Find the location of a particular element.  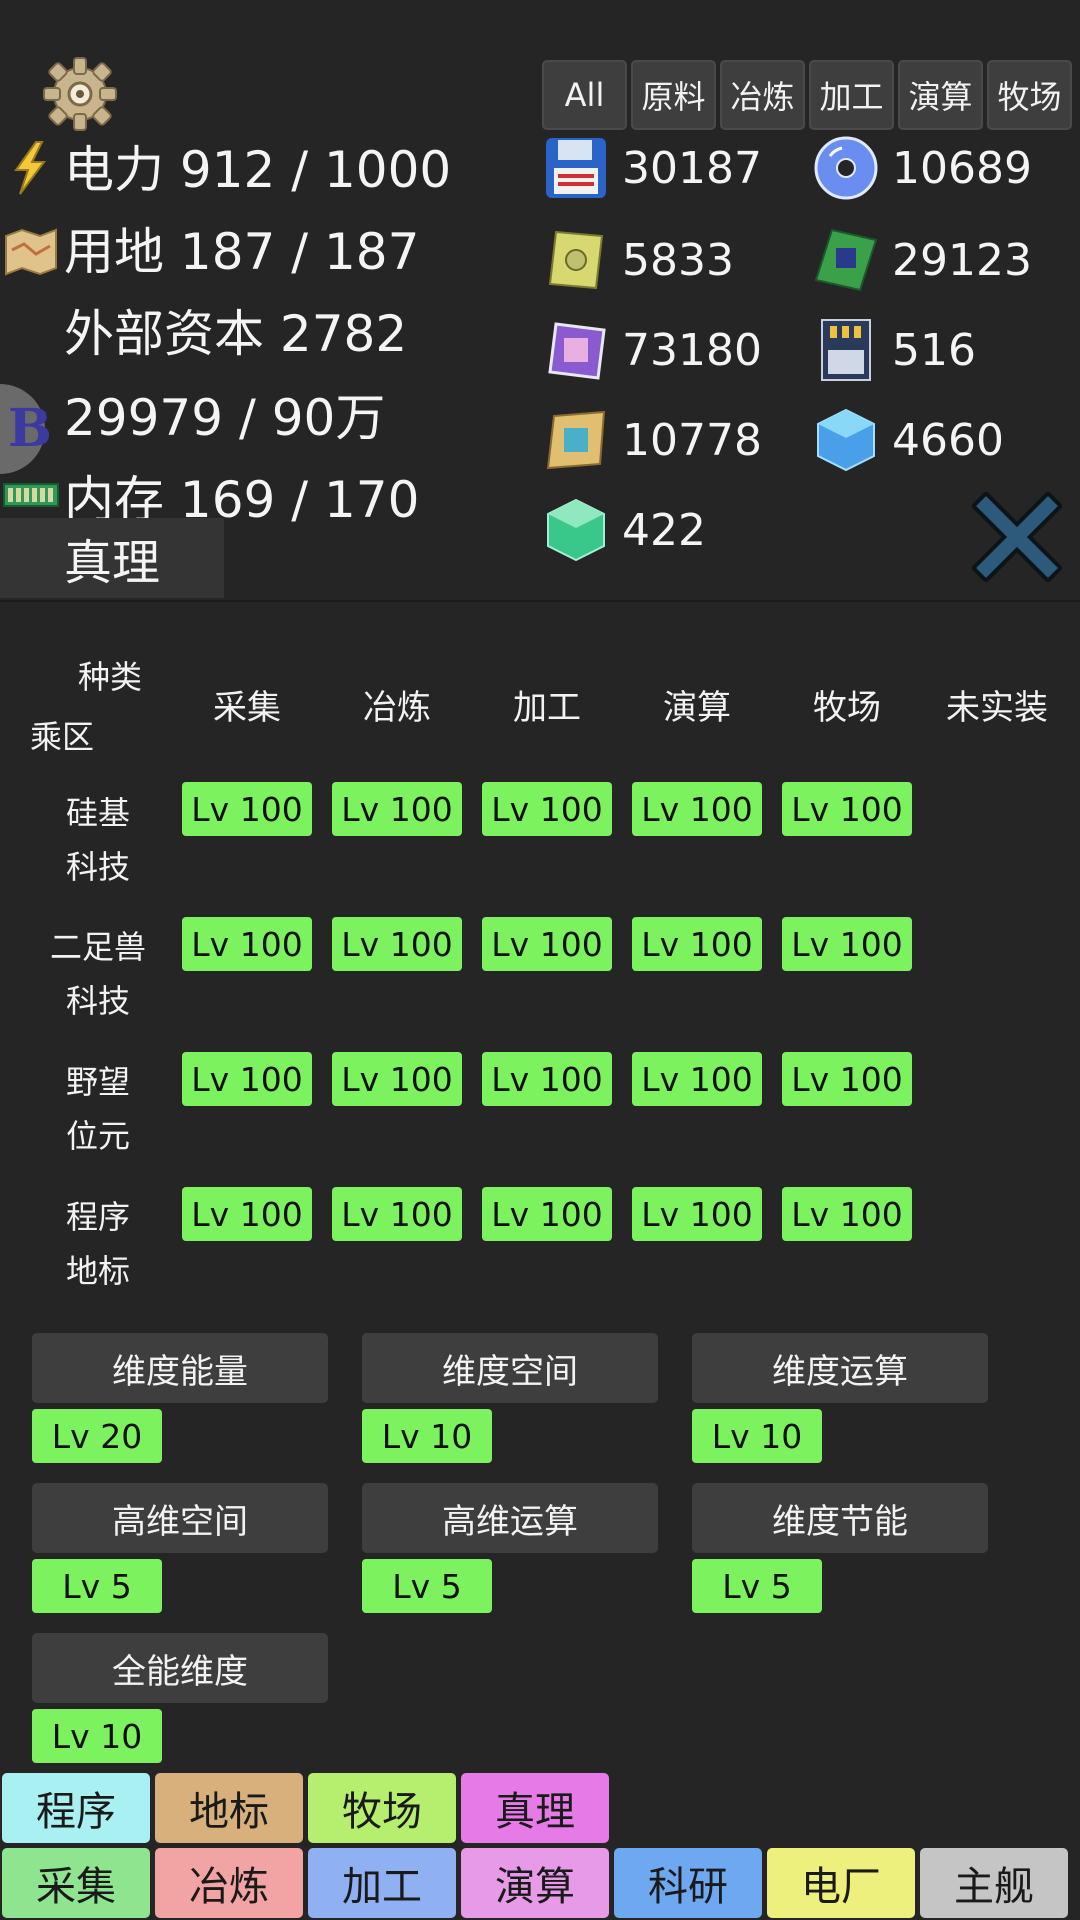

resource-item: 29123 is located at coordinates (922, 260).